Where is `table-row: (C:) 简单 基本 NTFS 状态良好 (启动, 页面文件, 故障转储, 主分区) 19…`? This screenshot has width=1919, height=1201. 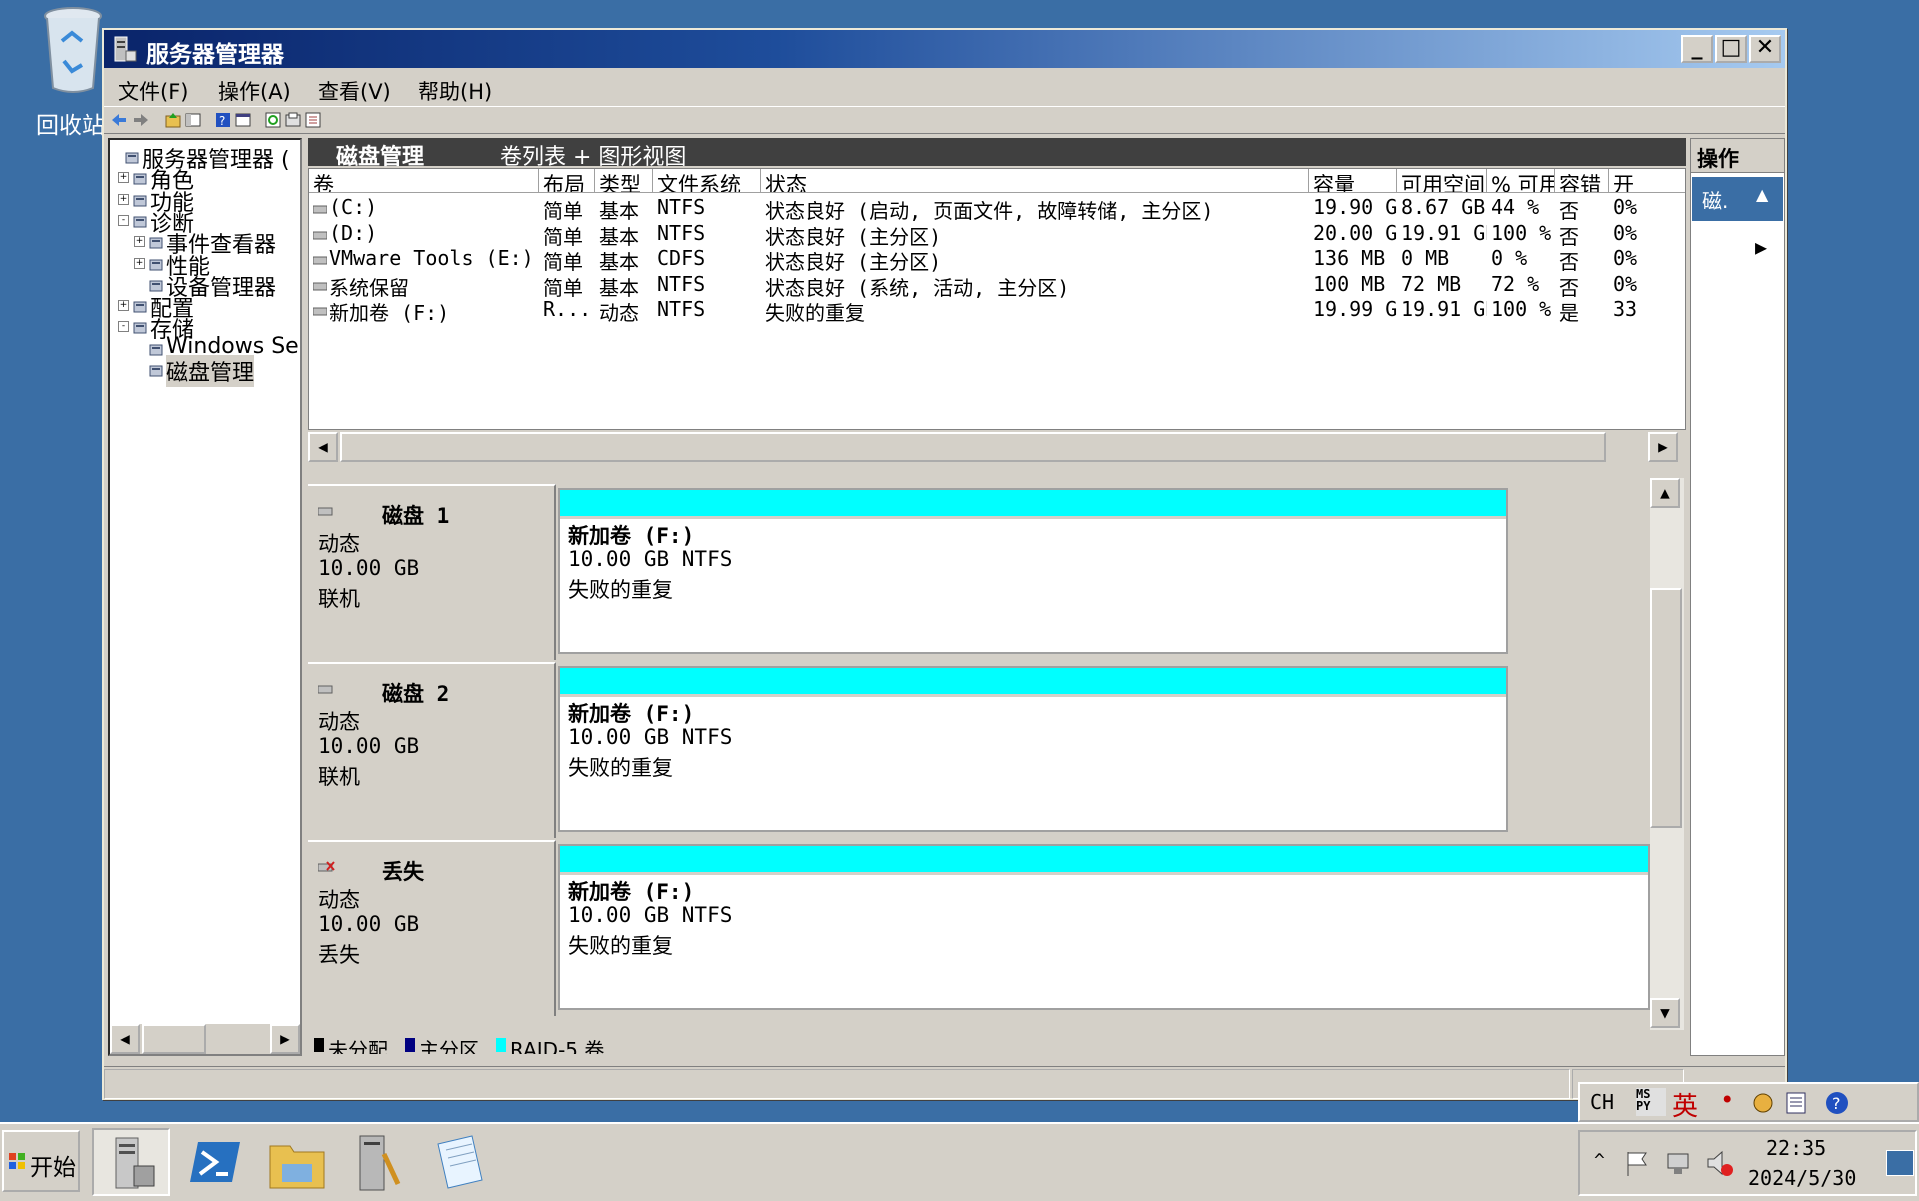 table-row: (C:) 简单 基本 NTFS 状态良好 (启动, 页面文件, 故障转储, 主分区) 19… is located at coordinates (997, 209).